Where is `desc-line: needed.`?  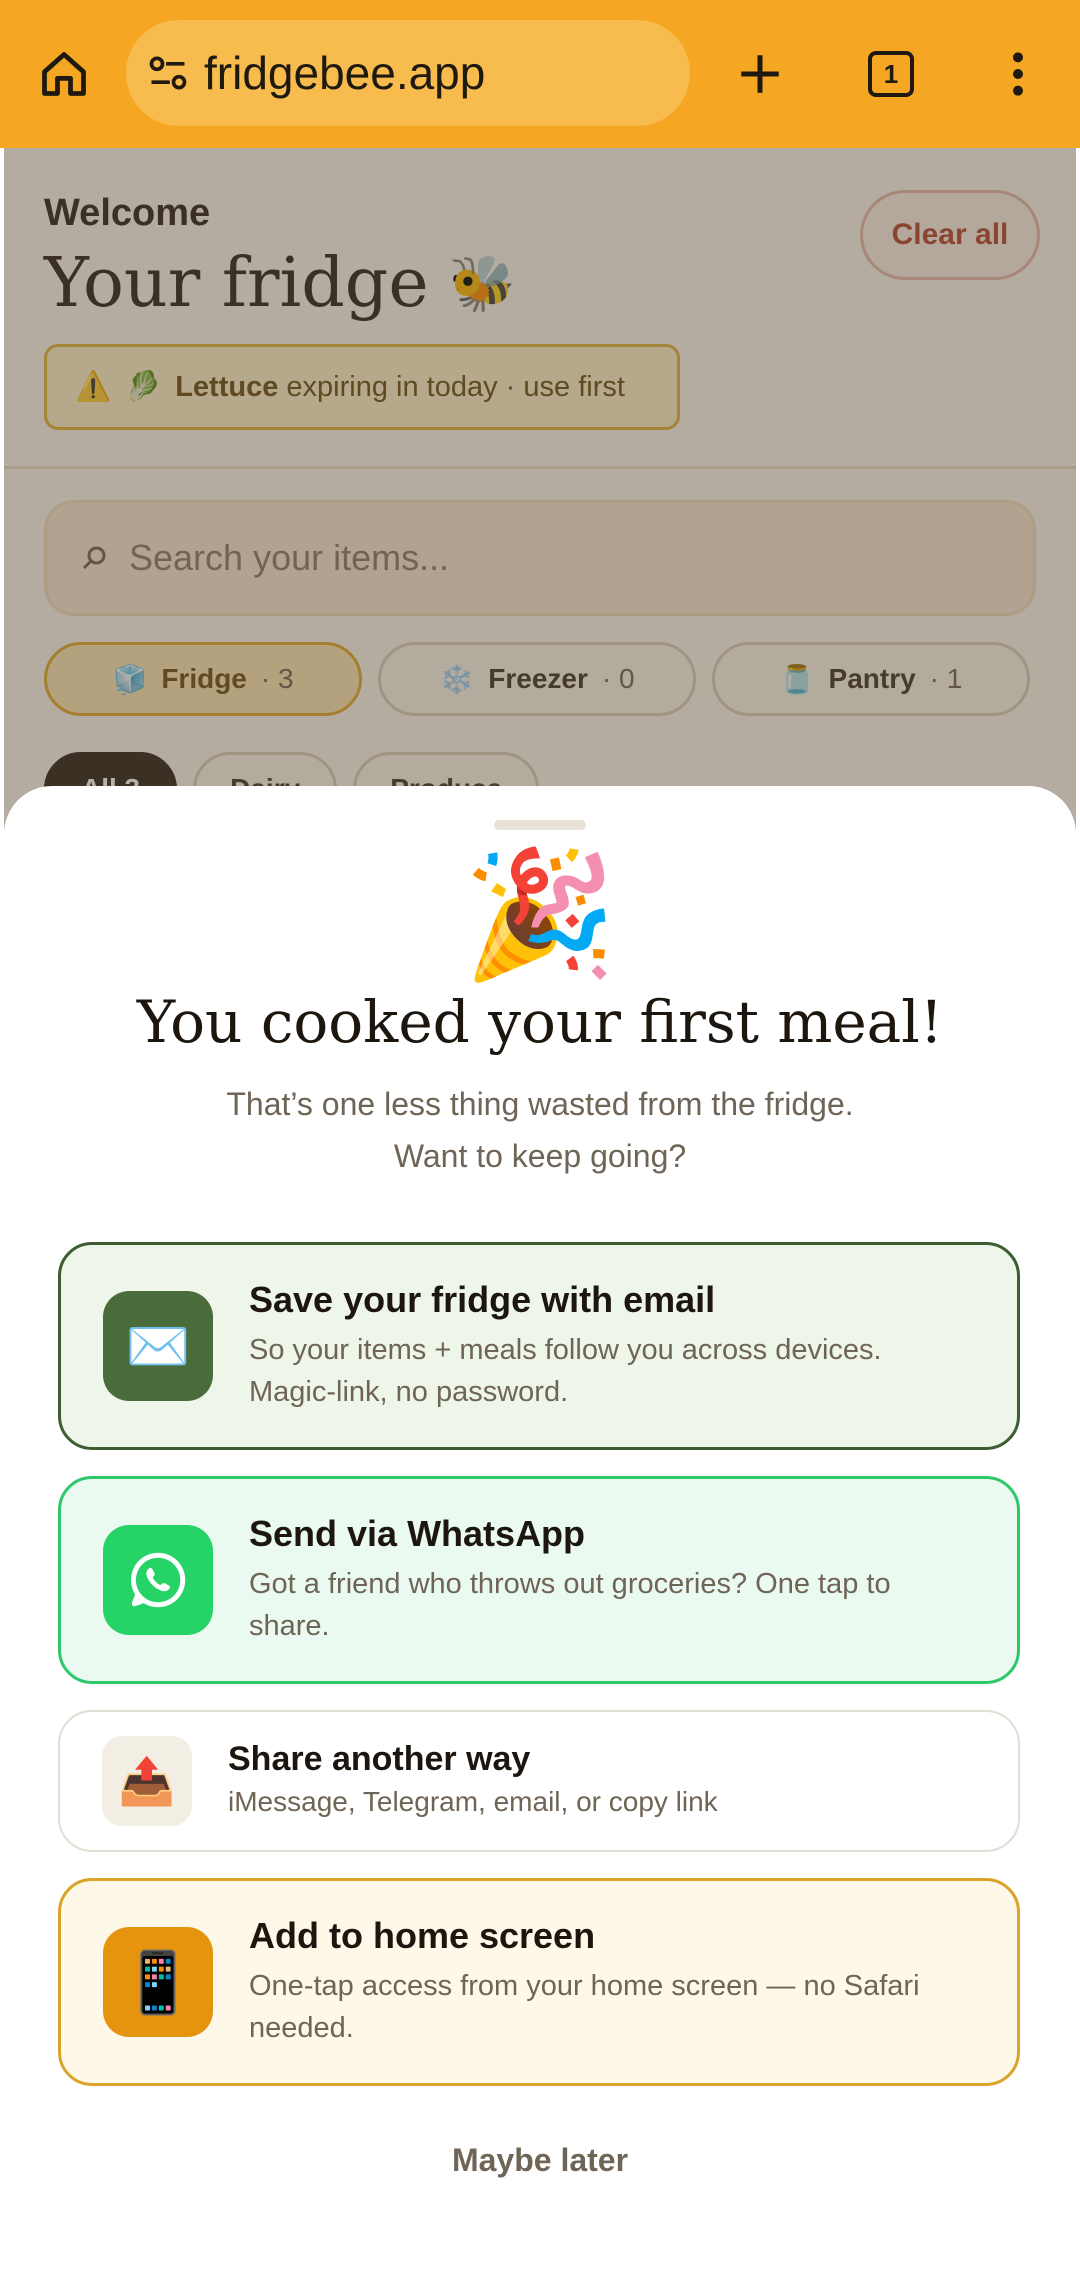 desc-line: needed. is located at coordinates (301, 2028).